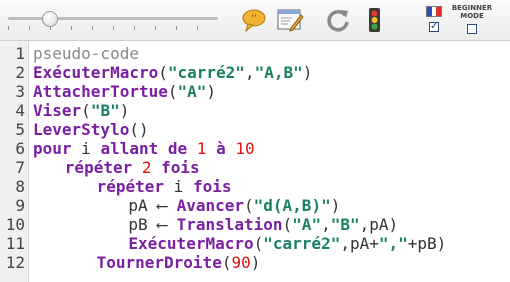 The height and width of the screenshot is (282, 510). I want to click on code-line: 6 pour i allant de 1 à 10, so click(255, 148).